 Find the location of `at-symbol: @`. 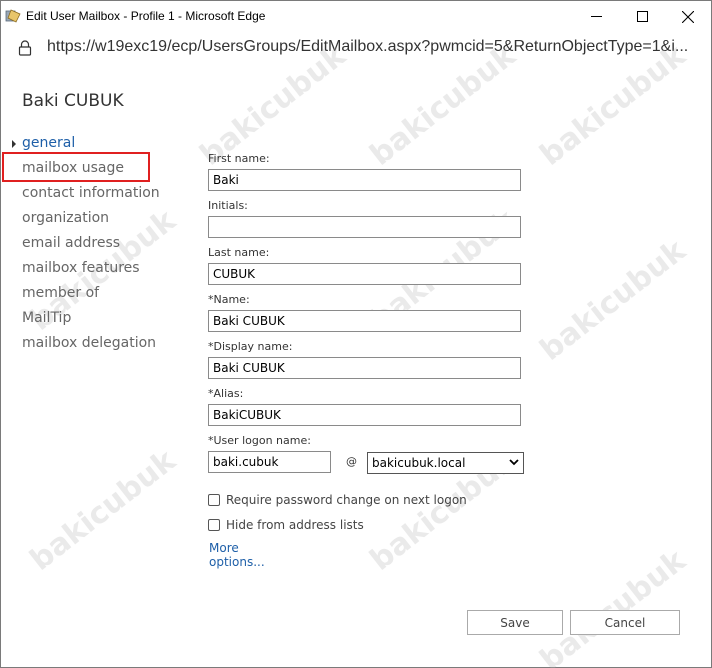

at-symbol: @ is located at coordinates (351, 461).